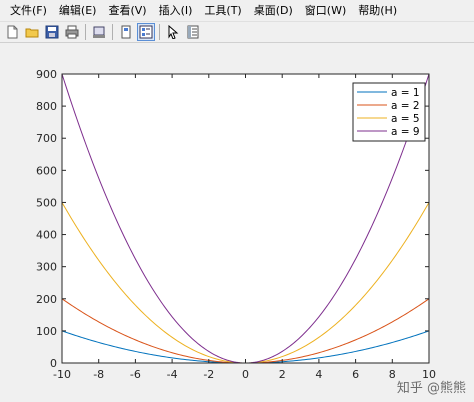 The height and width of the screenshot is (402, 474). What do you see at coordinates (405, 106) in the screenshot?
I see `legend-label: a = 2` at bounding box center [405, 106].